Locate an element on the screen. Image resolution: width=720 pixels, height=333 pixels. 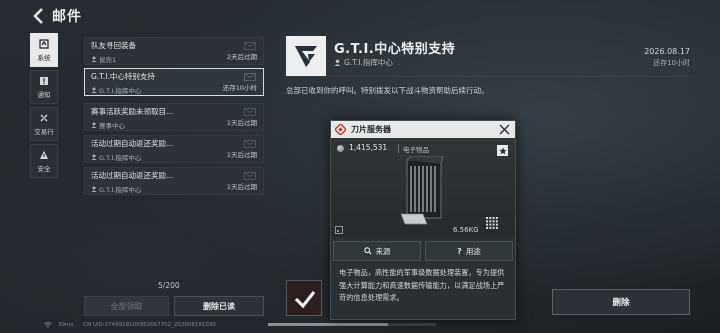
tab-notice: 通知 is located at coordinates (44, 87).